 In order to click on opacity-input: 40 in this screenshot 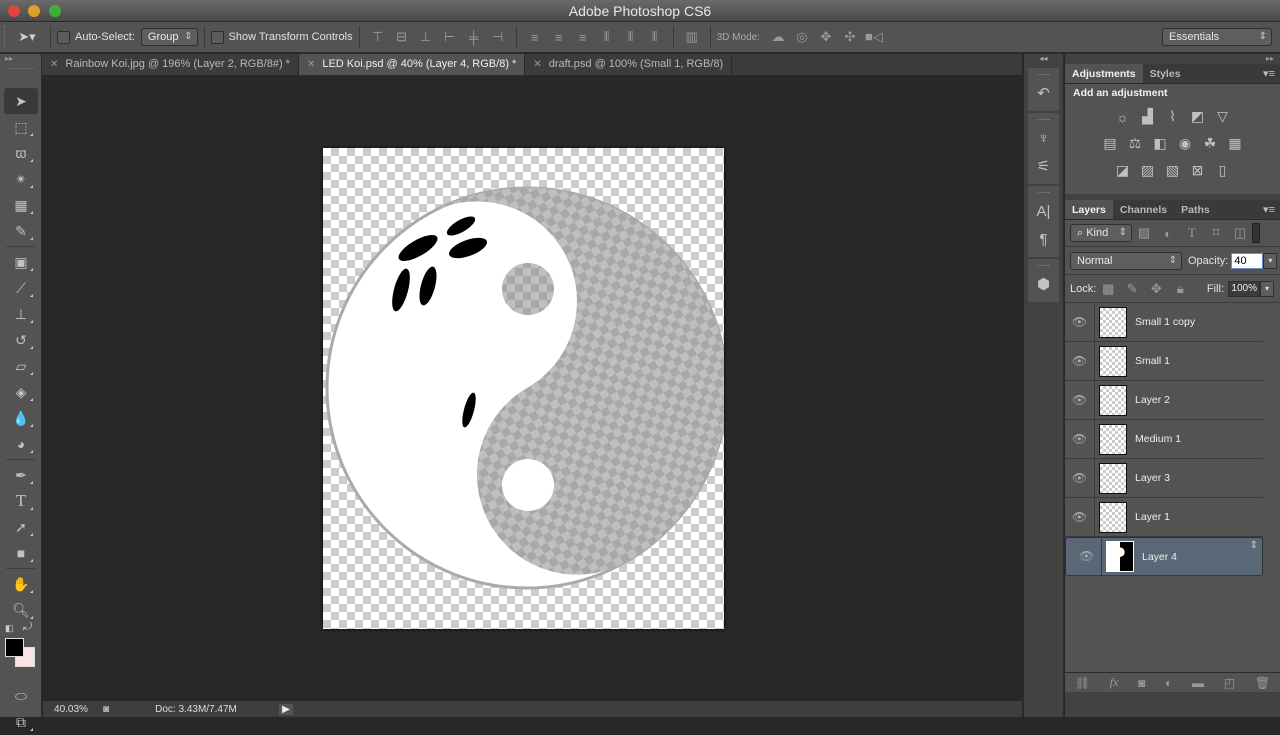, I will do `click(1247, 260)`.